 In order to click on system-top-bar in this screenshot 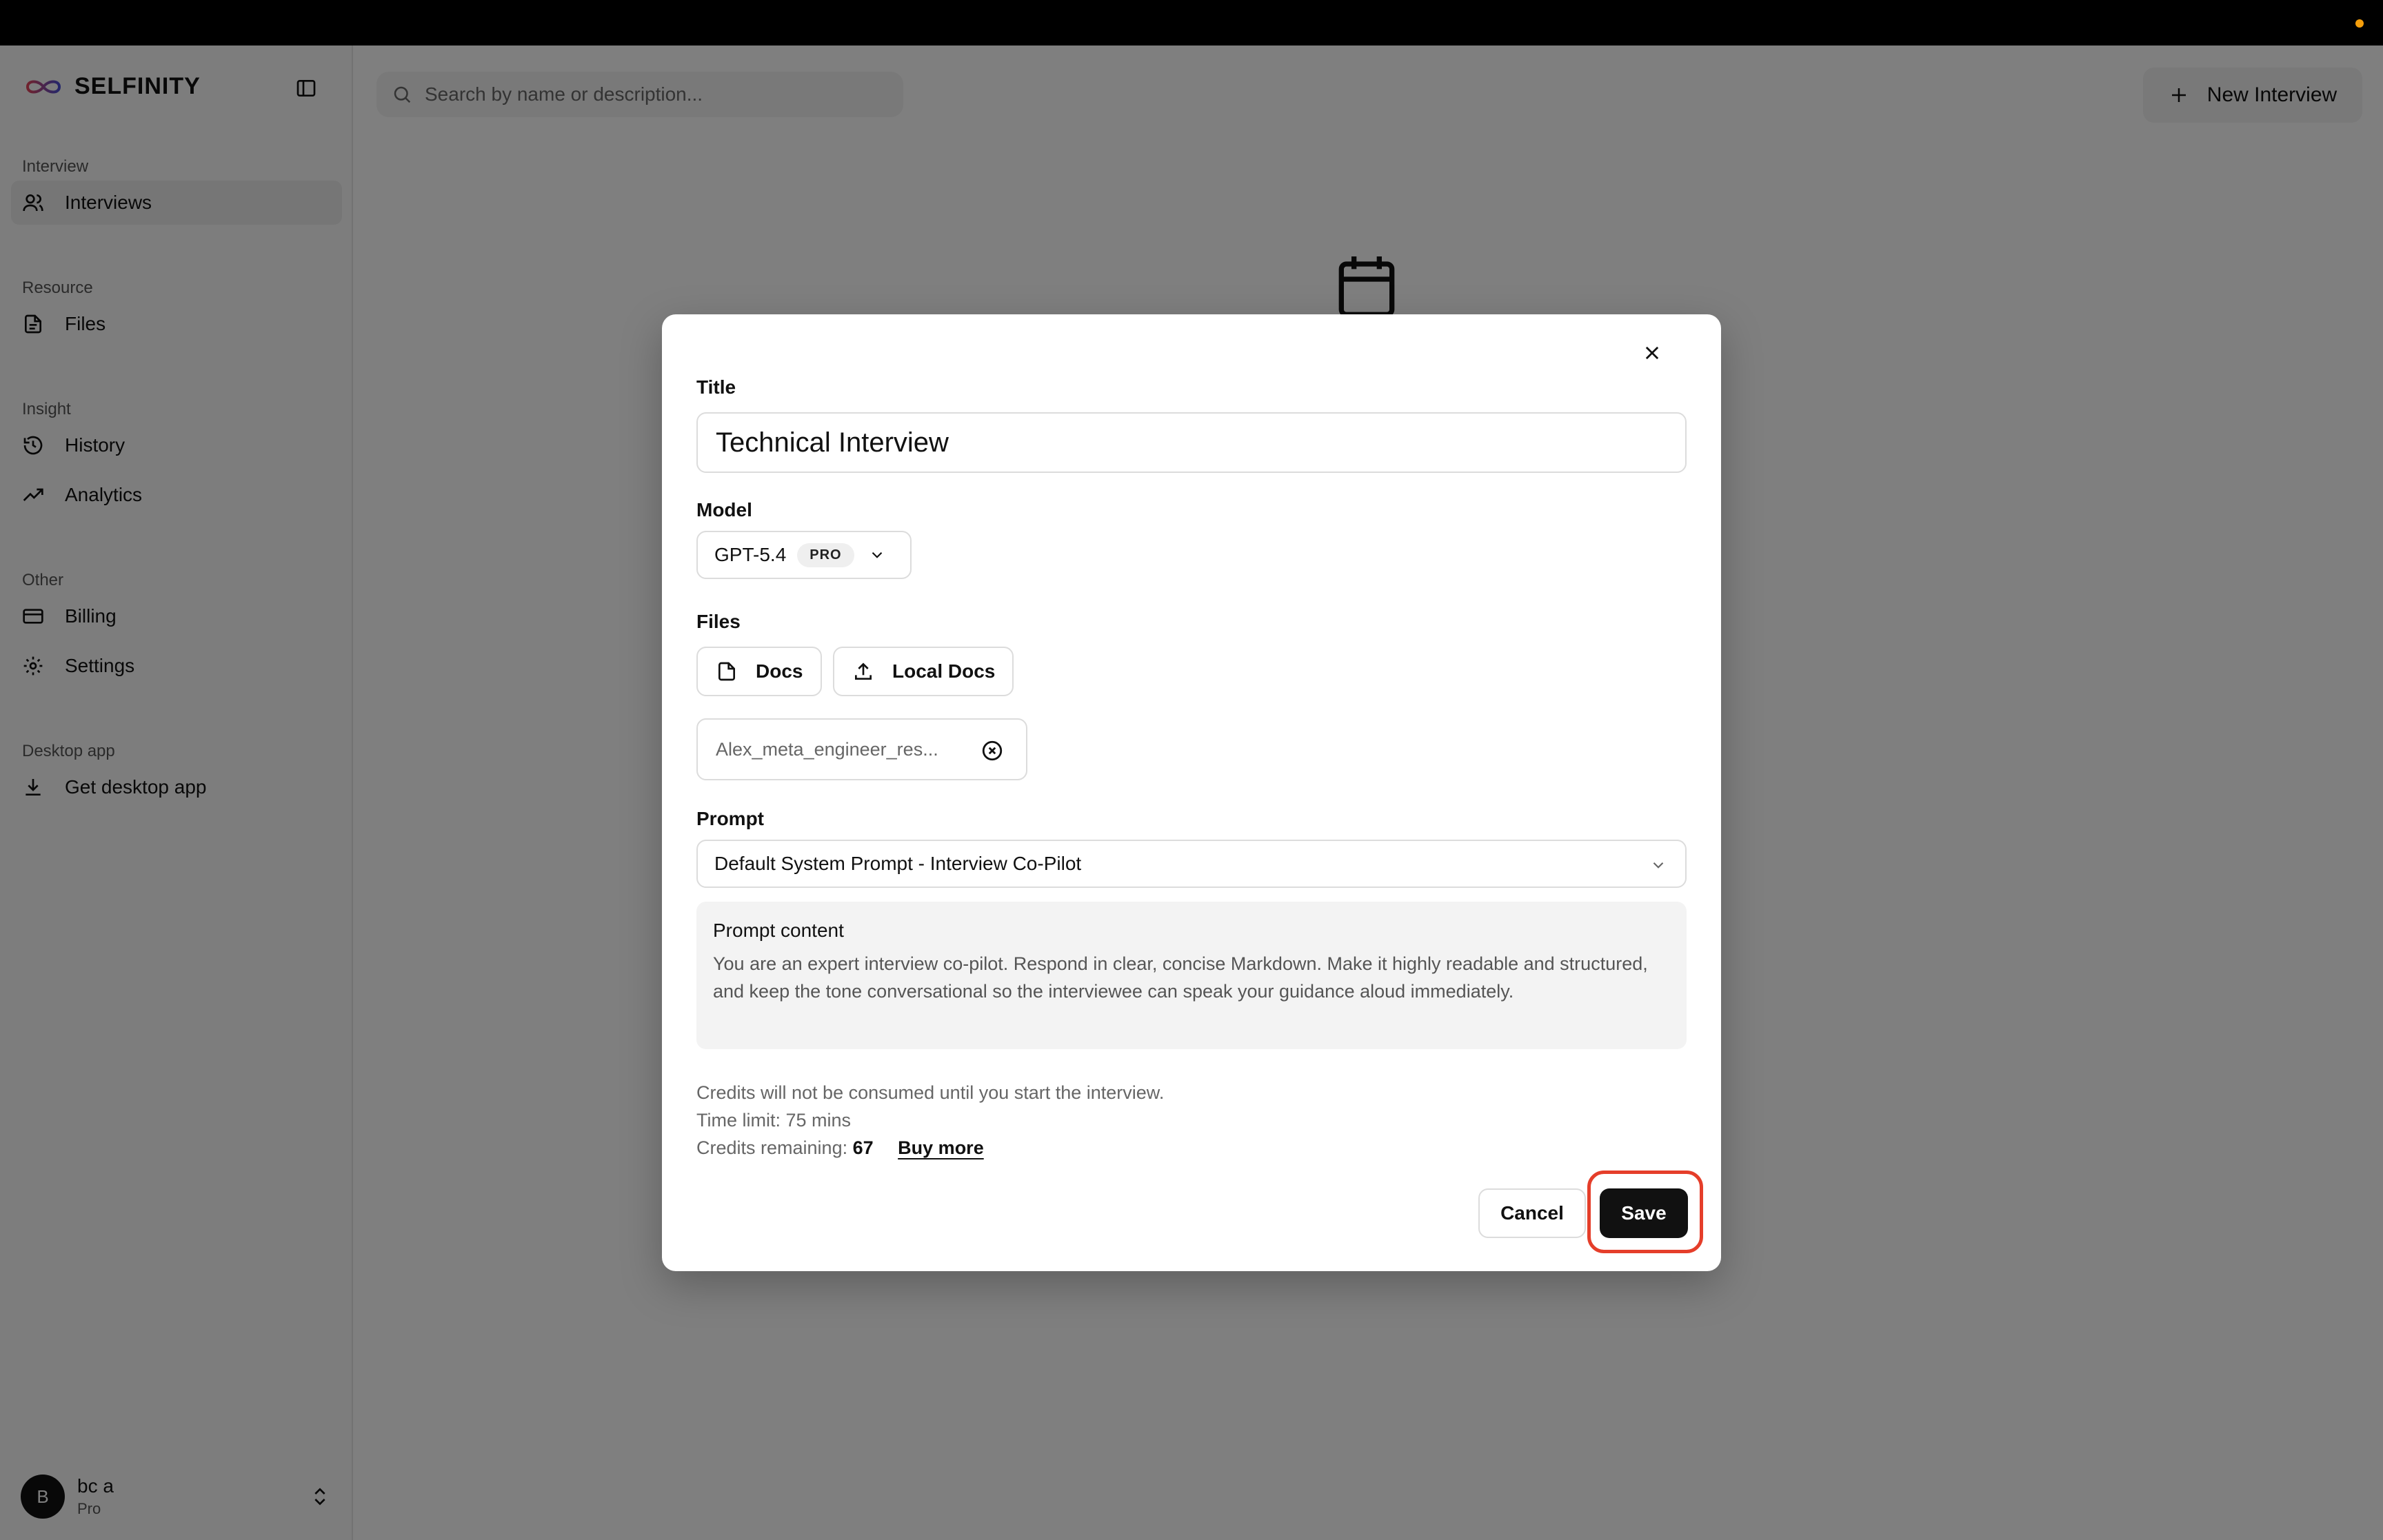, I will do `click(1191, 22)`.